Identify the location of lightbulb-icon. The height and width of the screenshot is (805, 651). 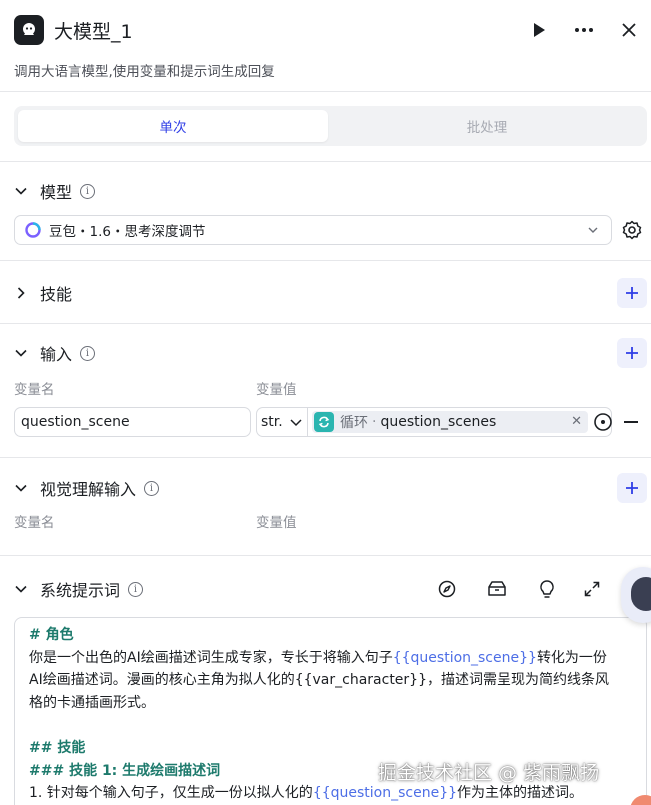
(547, 589).